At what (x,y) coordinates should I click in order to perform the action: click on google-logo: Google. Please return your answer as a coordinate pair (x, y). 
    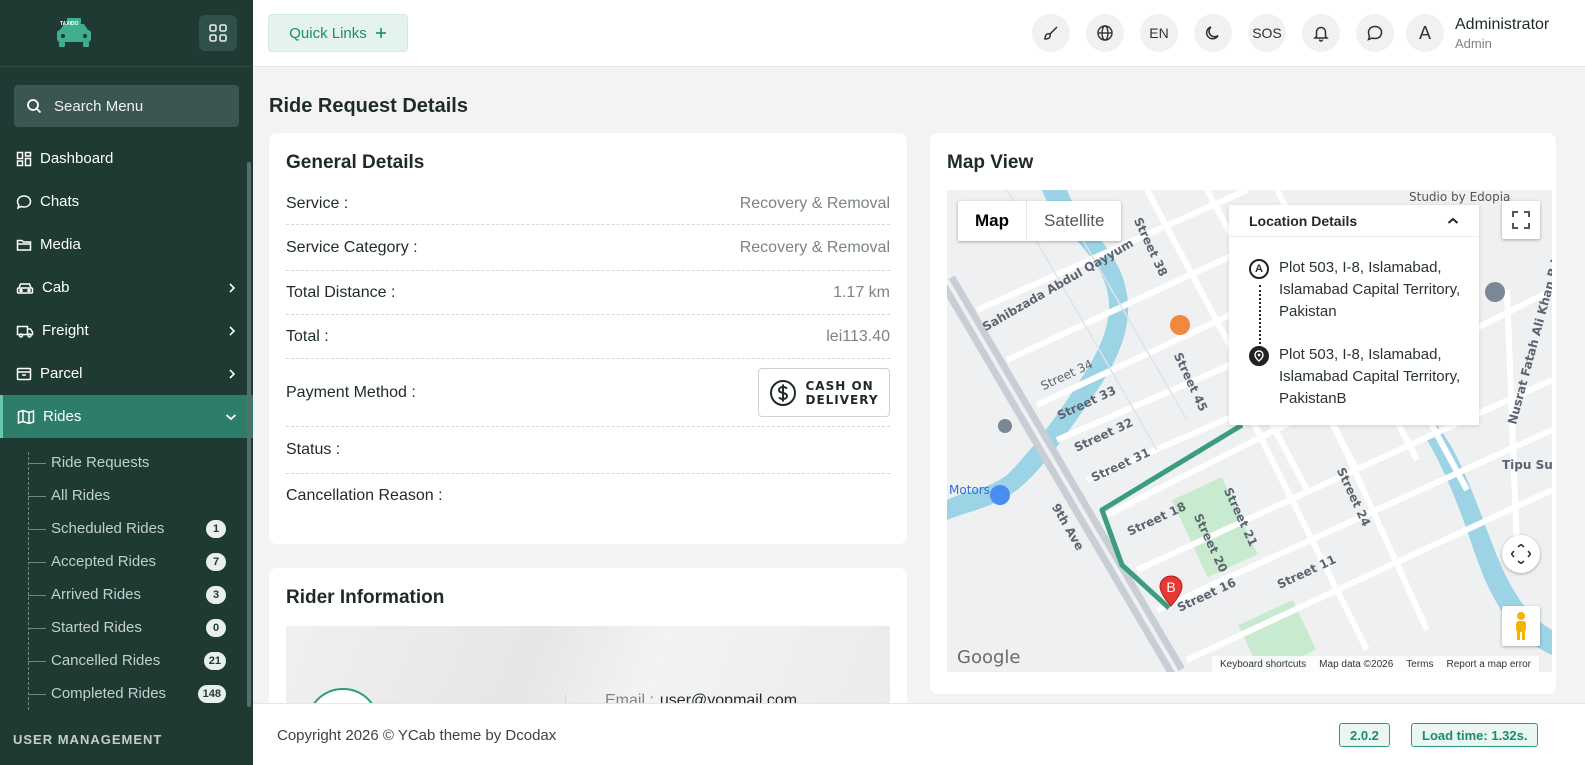
    Looking at the image, I should click on (989, 657).